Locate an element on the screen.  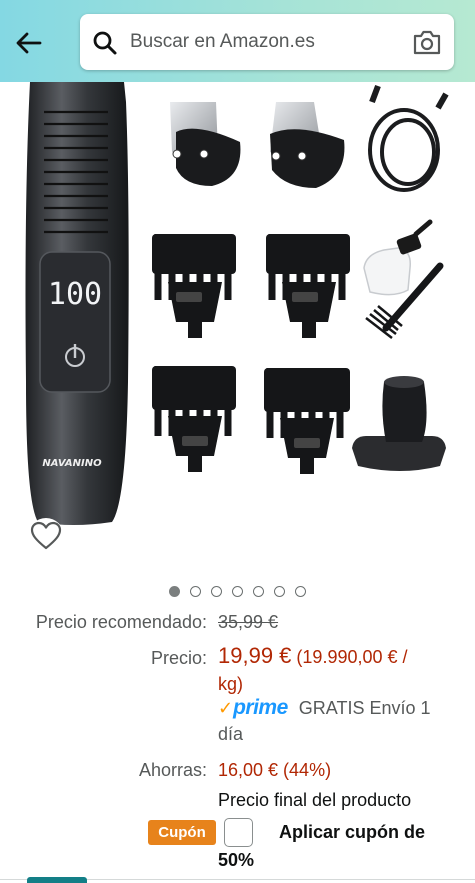
brand-mark: NAVANINO is located at coordinates (72, 463).